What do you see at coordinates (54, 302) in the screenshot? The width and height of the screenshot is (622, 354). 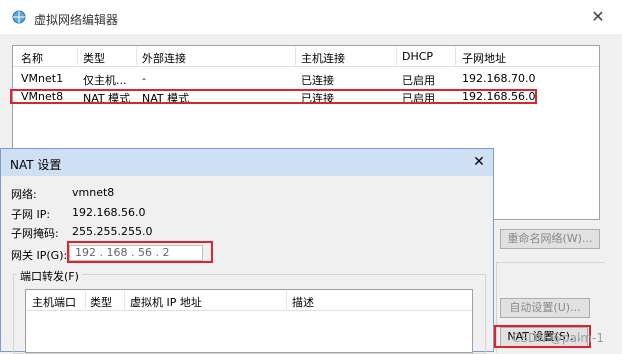 I see `column-header: 主机端口` at bounding box center [54, 302].